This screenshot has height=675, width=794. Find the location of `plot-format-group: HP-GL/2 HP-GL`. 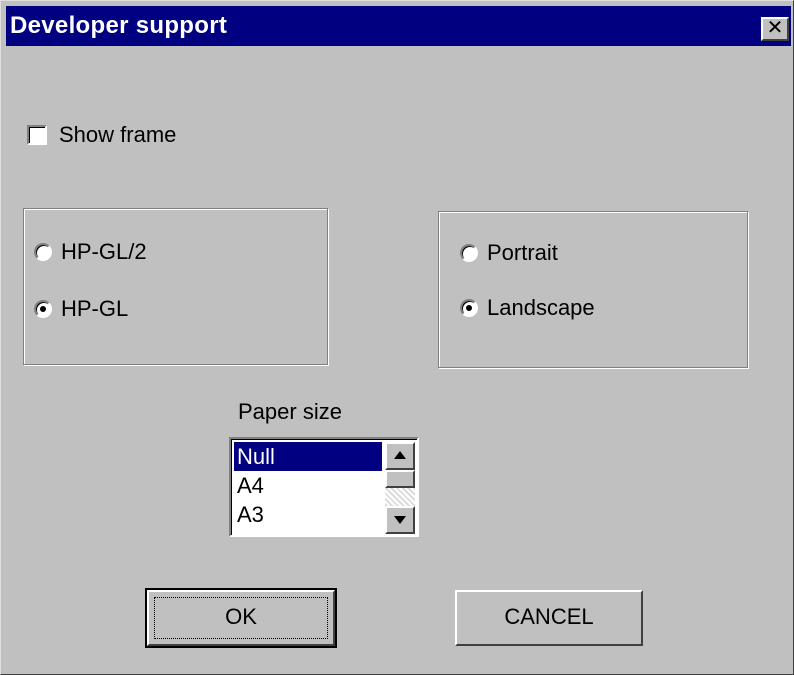

plot-format-group: HP-GL/2 HP-GL is located at coordinates (175, 286).